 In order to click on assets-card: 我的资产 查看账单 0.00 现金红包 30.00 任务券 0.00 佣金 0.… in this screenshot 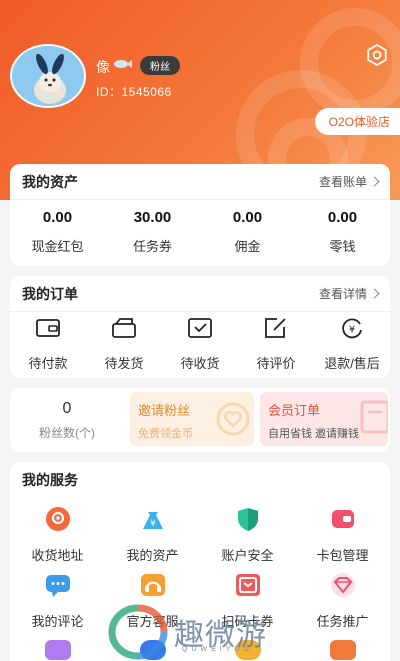, I will do `click(200, 215)`.